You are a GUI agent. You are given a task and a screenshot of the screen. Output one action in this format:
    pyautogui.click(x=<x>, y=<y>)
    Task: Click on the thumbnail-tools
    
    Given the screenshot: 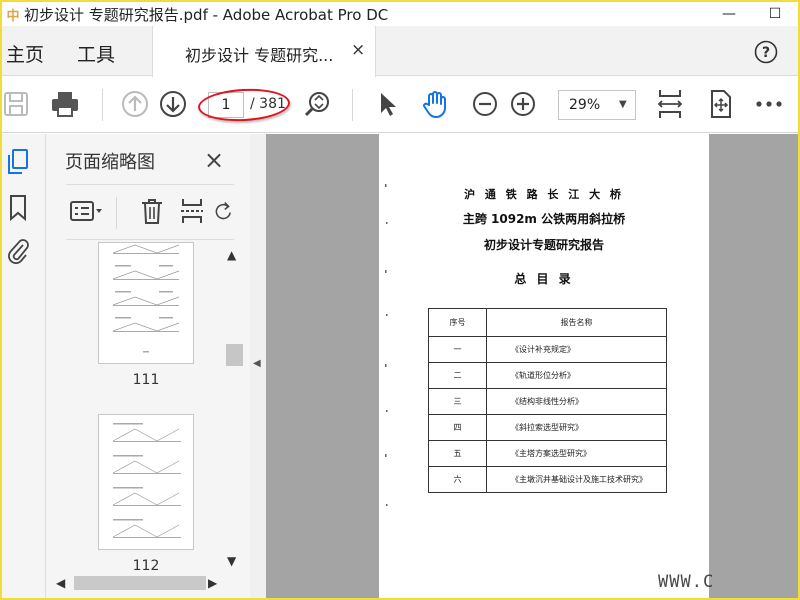 What is the action you would take?
    pyautogui.click(x=150, y=212)
    